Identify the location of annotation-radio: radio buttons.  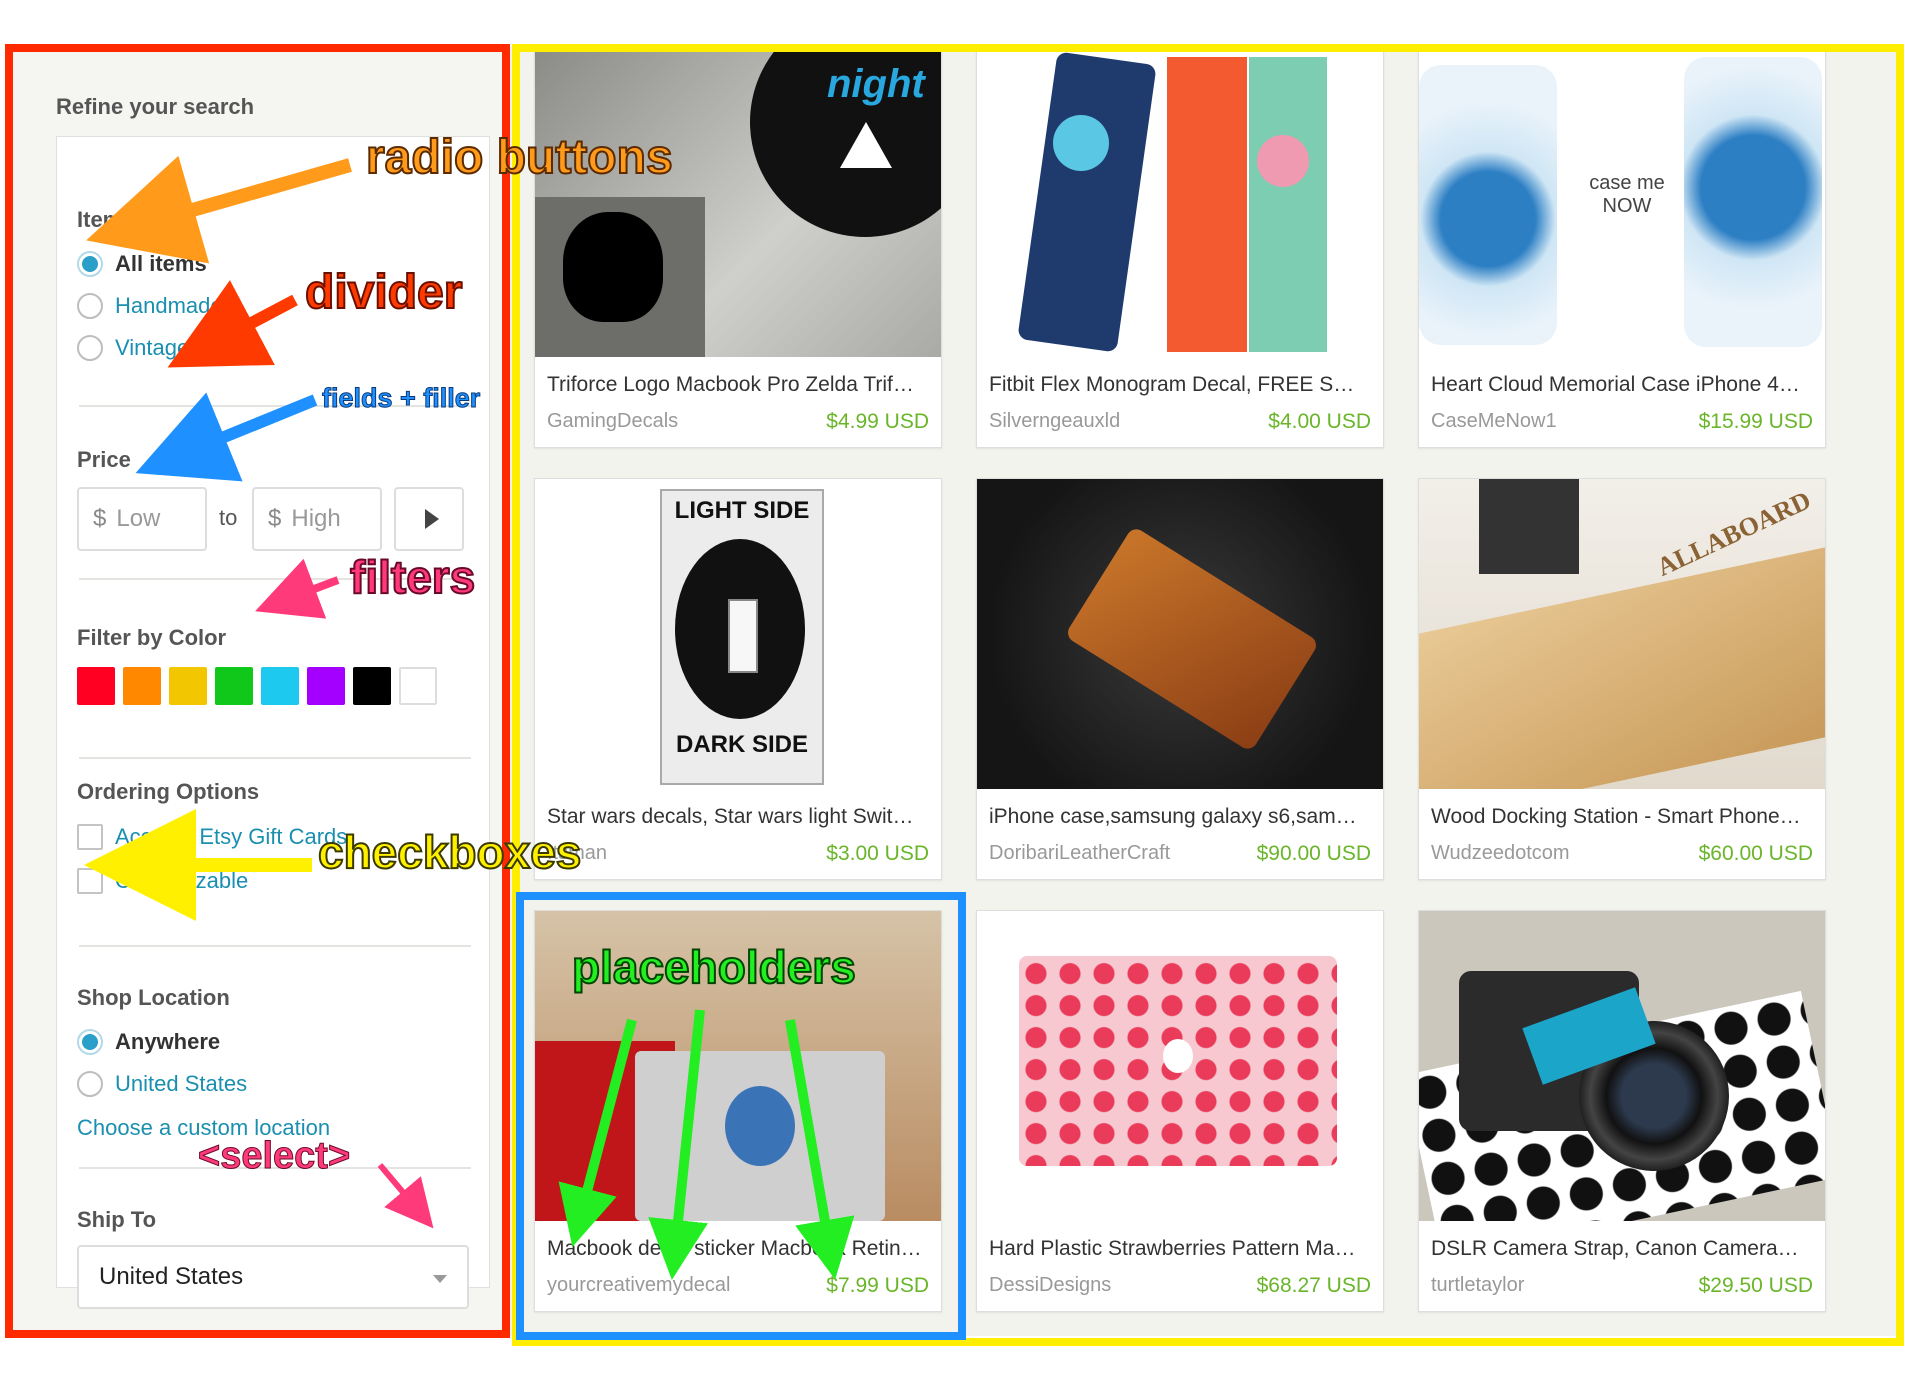
(519, 157).